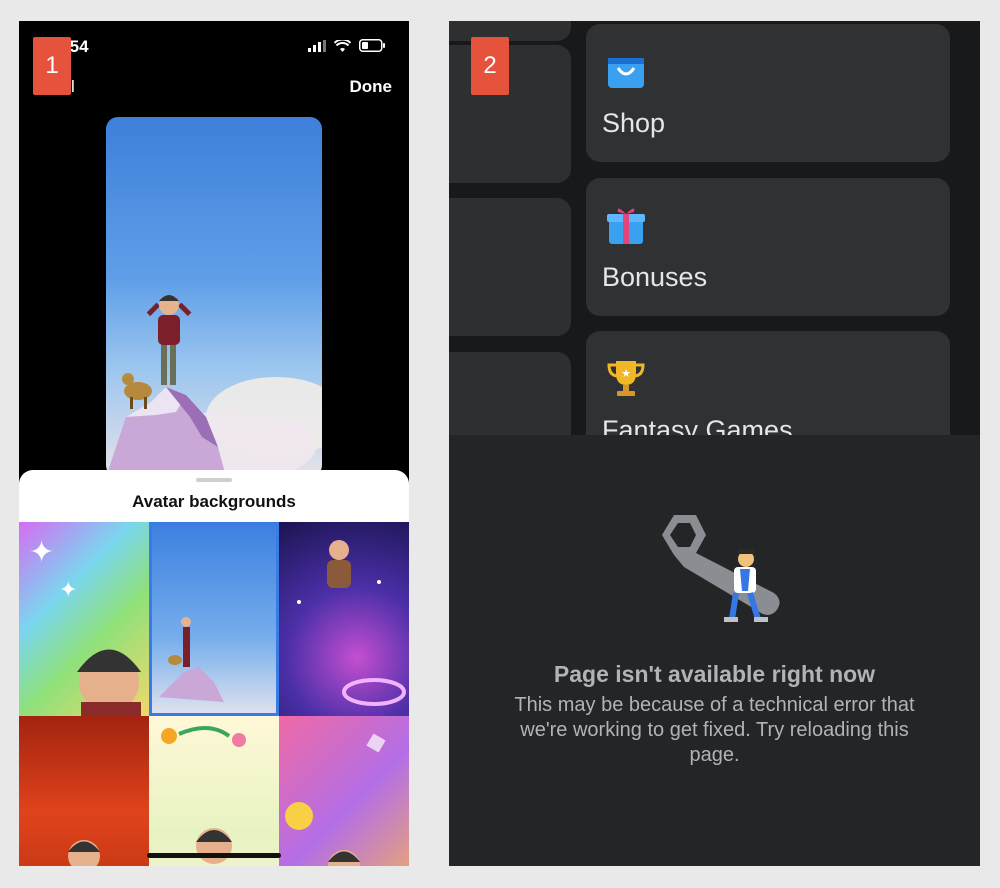  Describe the element at coordinates (768, 247) in the screenshot. I see `menu-card-bonuses: Bonuses` at that location.